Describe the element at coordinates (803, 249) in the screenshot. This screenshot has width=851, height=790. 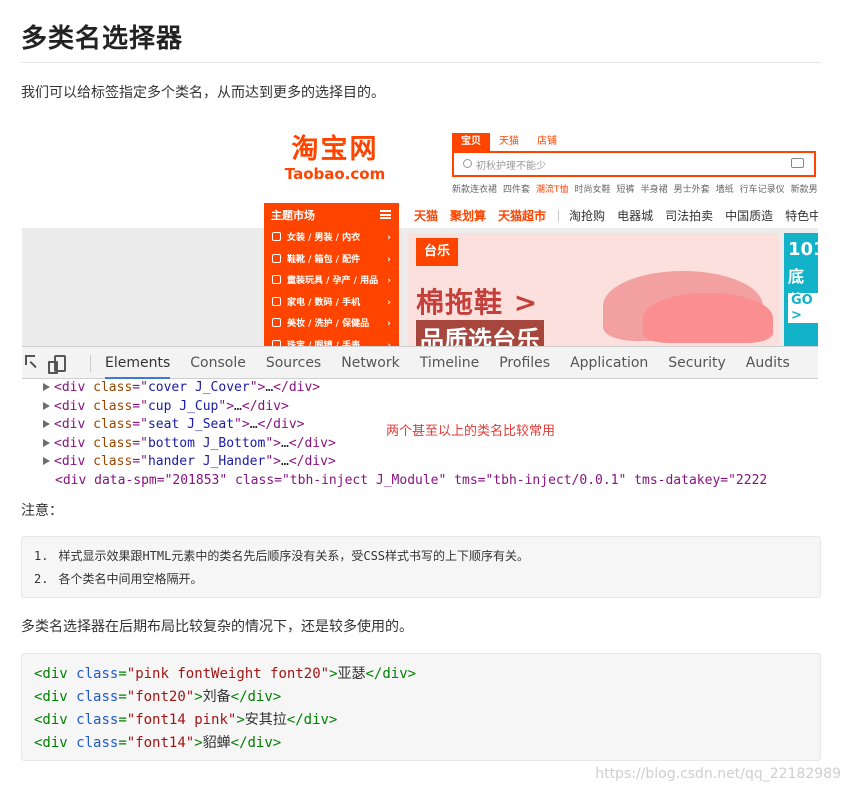
I see `side-ad-text: 101` at that location.